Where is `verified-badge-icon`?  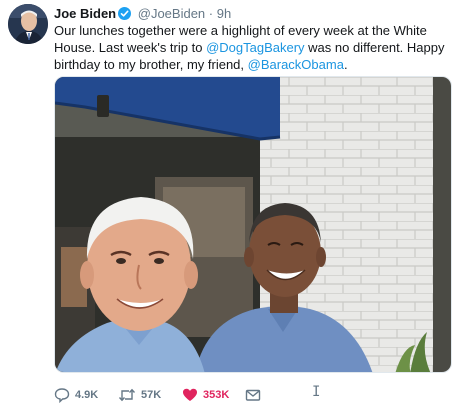
verified-badge-icon is located at coordinates (125, 13).